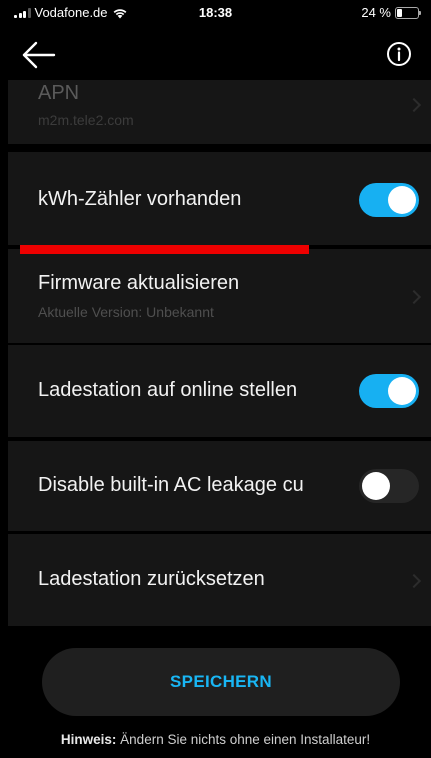 This screenshot has height=758, width=431. Describe the element at coordinates (215, 13) in the screenshot. I see `status-bar: Vodafone.de 18:38 24 %` at that location.